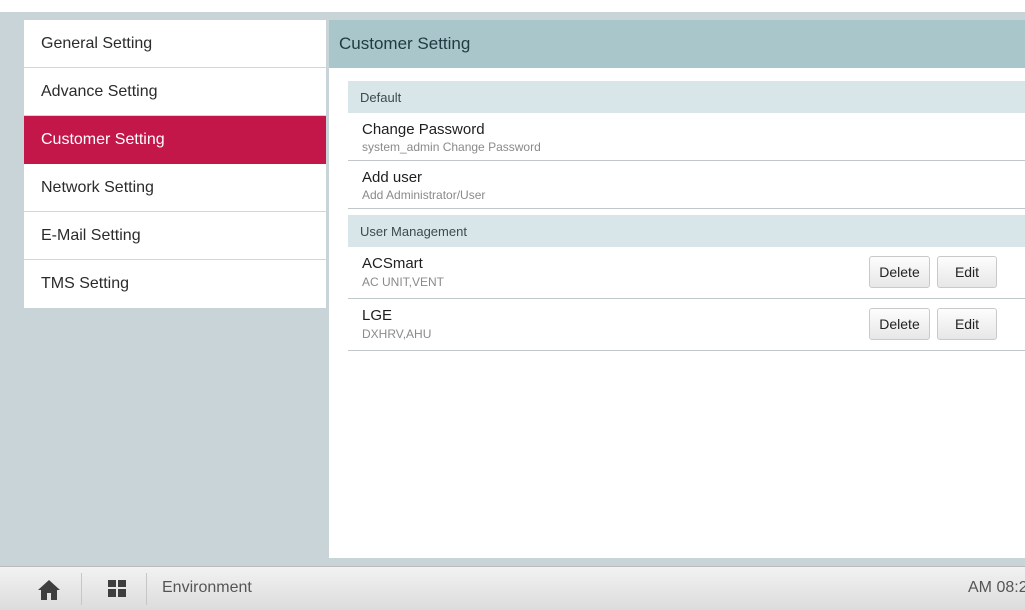  Describe the element at coordinates (403, 282) in the screenshot. I see `user-types: AC UNIT,VENT` at that location.